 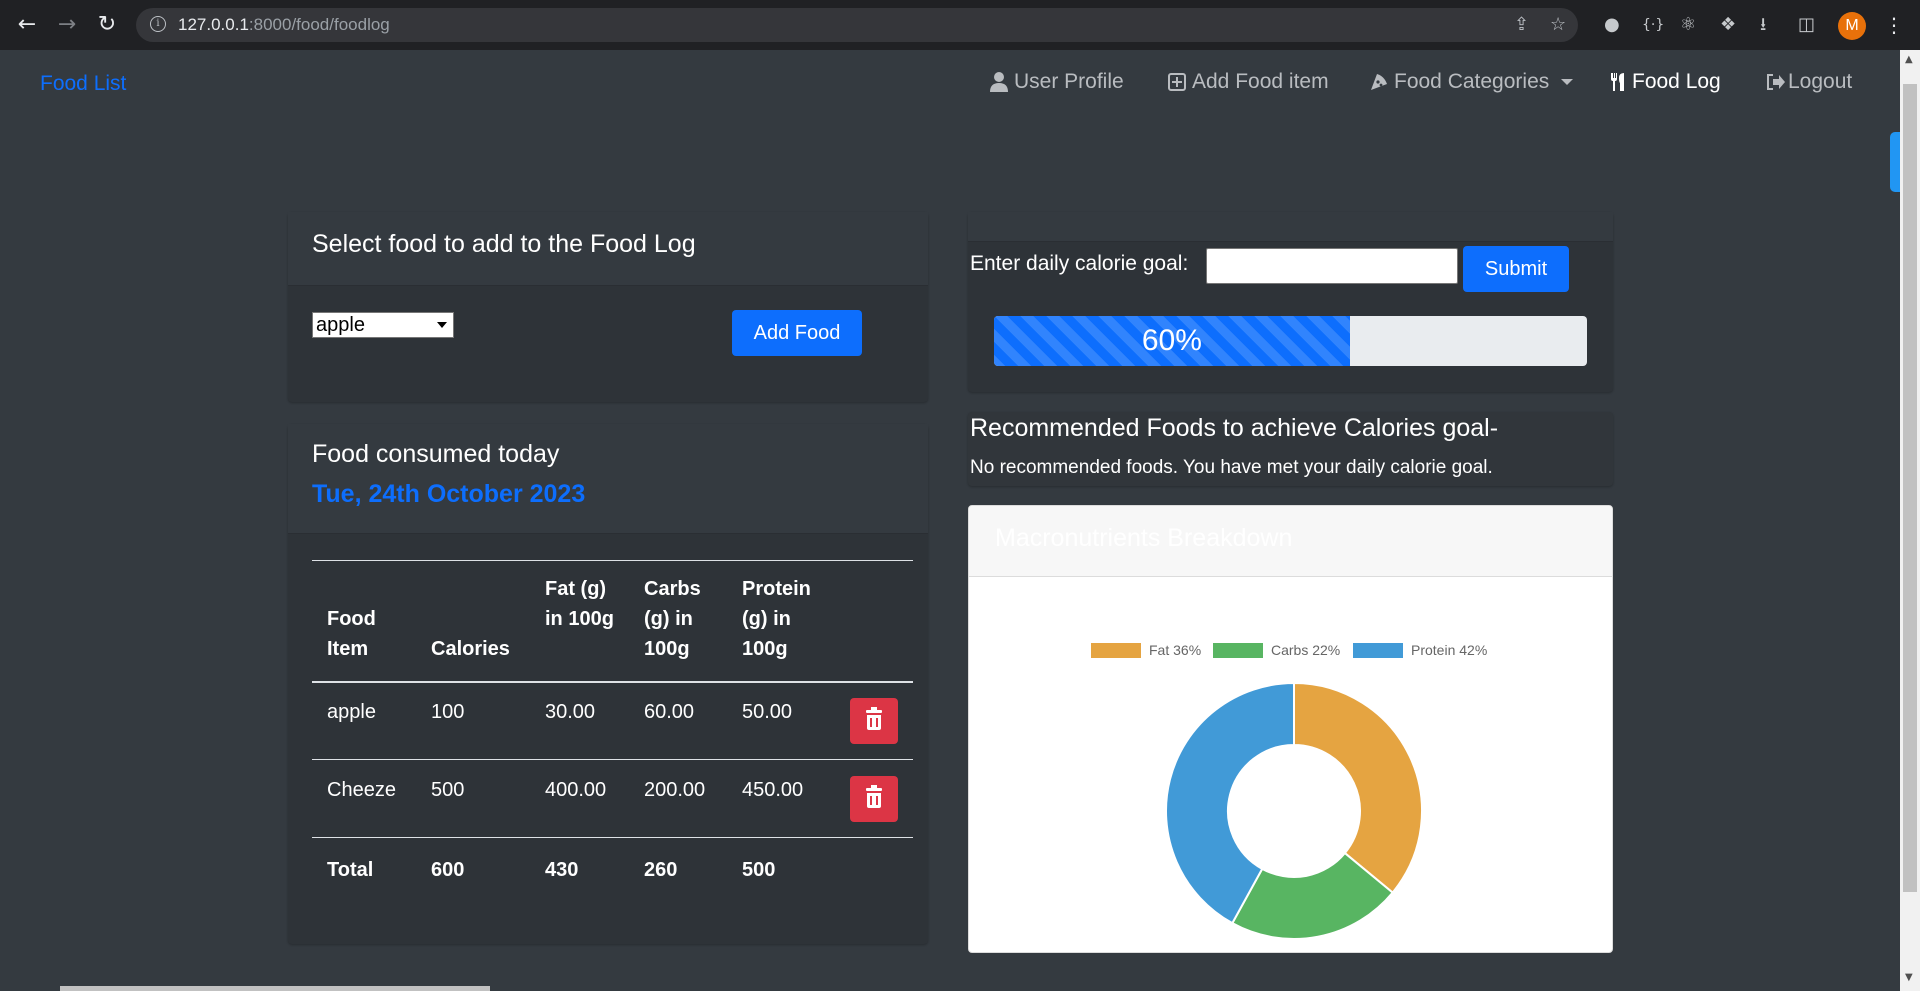 What do you see at coordinates (436, 454) in the screenshot?
I see `food-consumed-title: Food consumed today` at bounding box center [436, 454].